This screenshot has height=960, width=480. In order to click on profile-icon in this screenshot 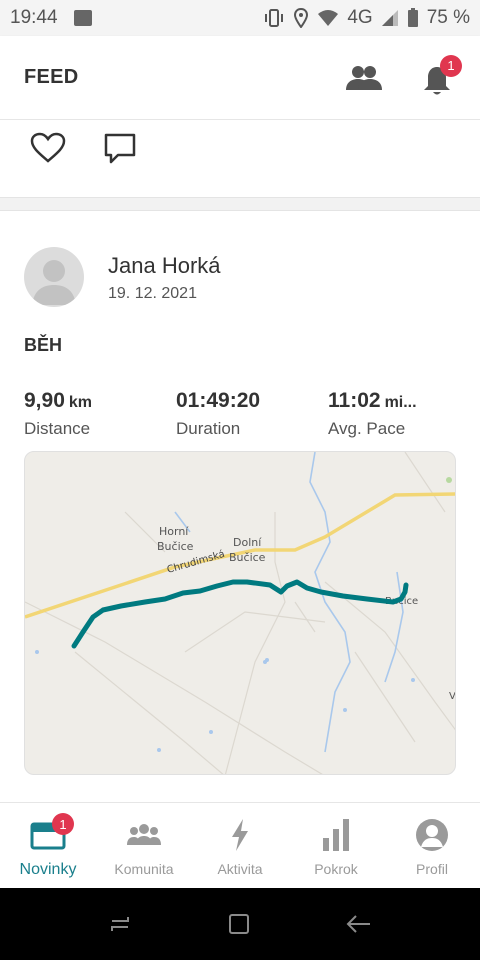, I will do `click(432, 835)`.